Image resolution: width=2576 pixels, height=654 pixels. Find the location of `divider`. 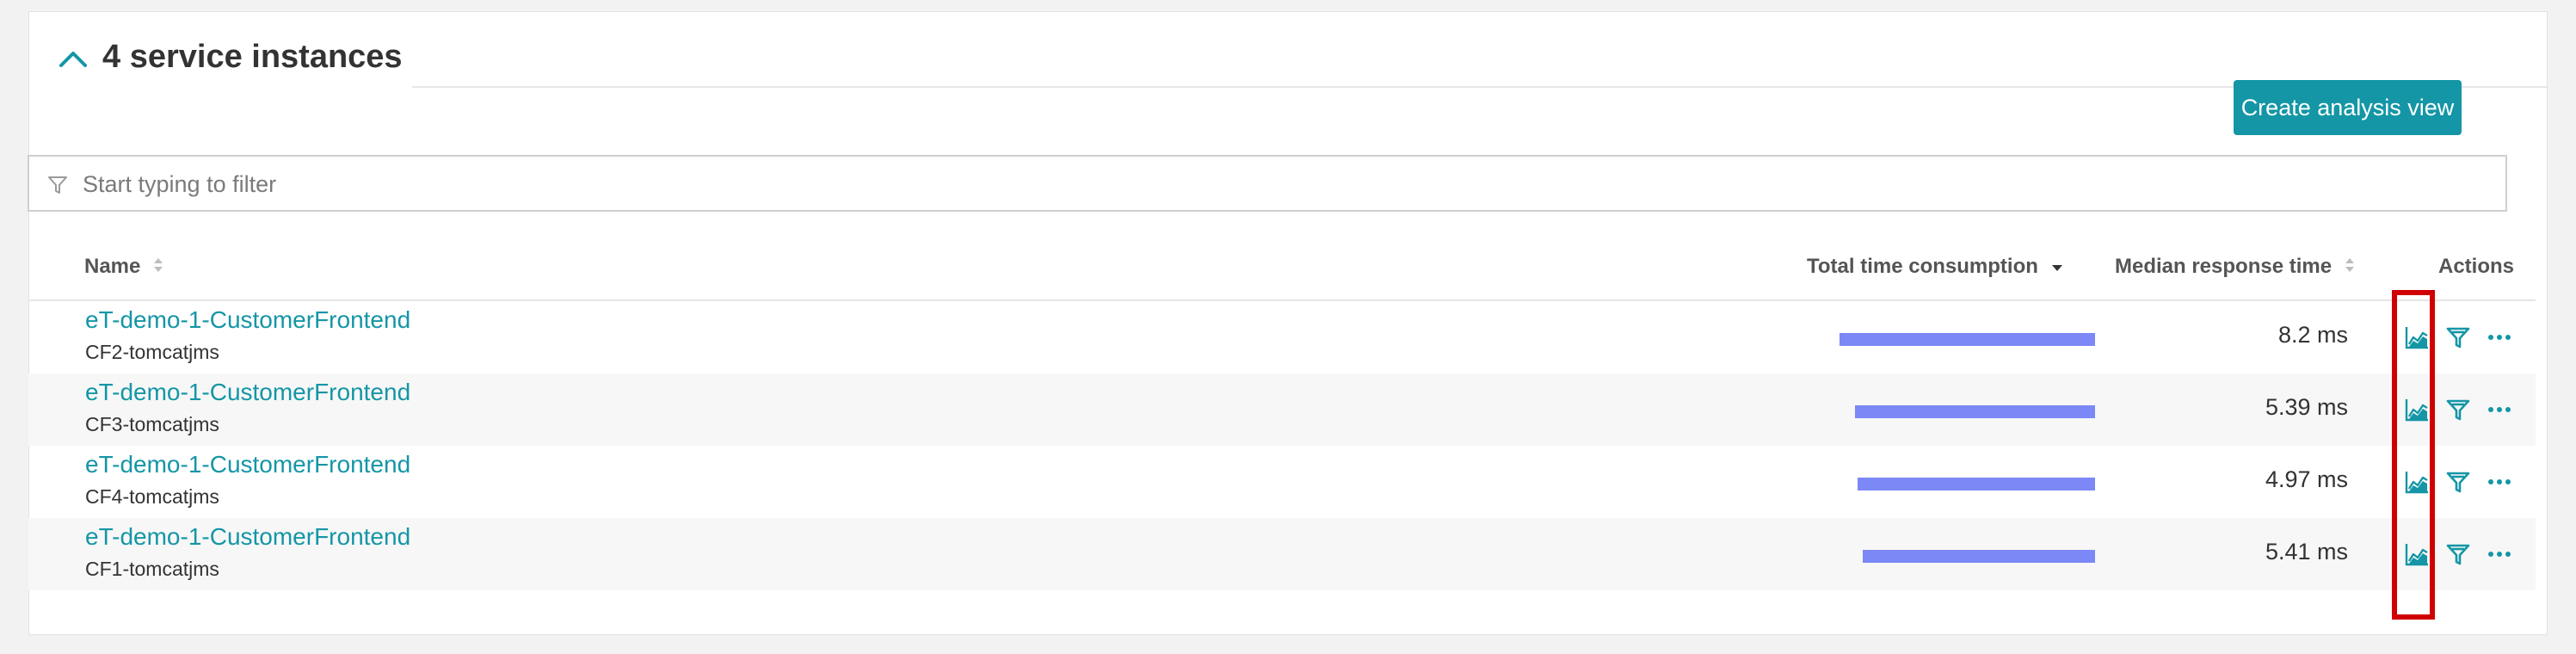

divider is located at coordinates (1480, 87).